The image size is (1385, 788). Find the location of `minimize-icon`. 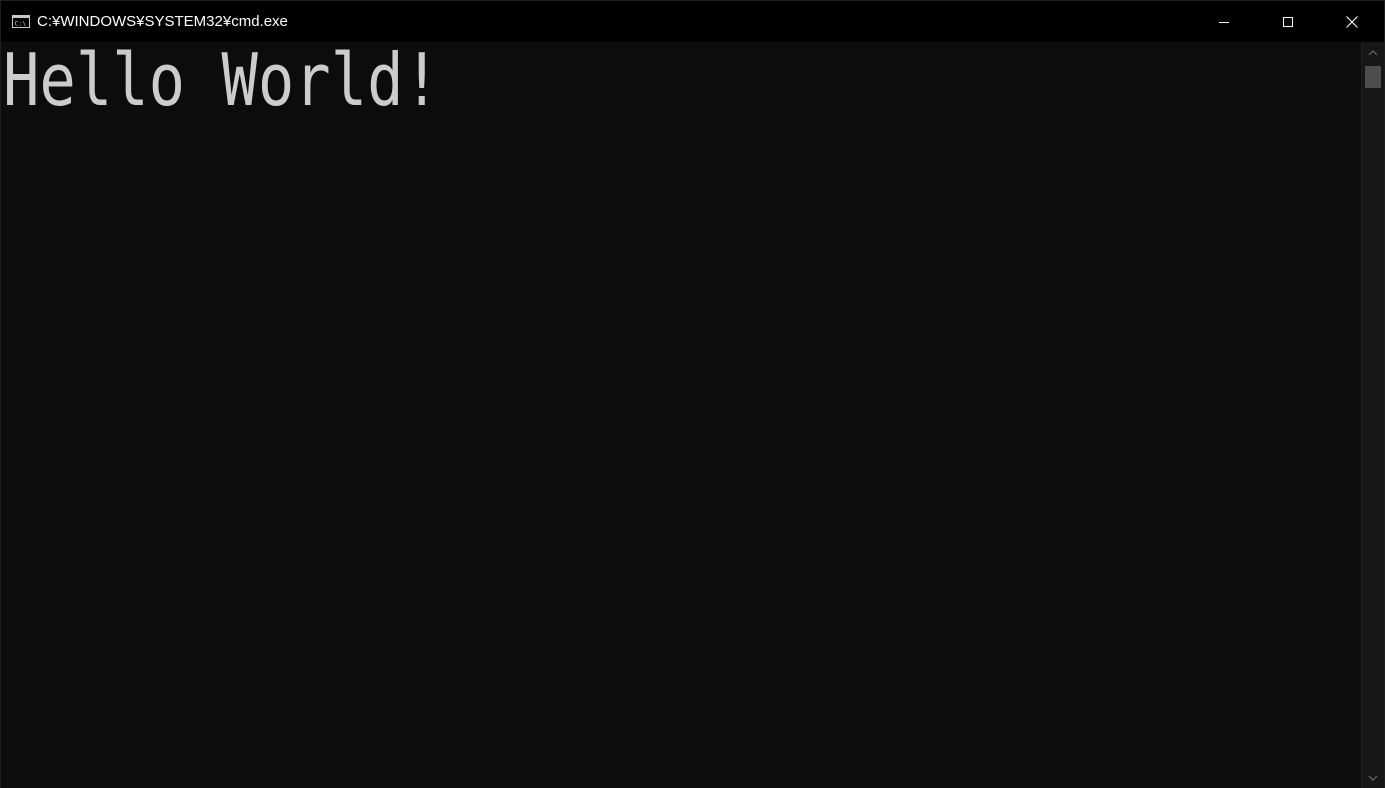

minimize-icon is located at coordinates (1224, 22).